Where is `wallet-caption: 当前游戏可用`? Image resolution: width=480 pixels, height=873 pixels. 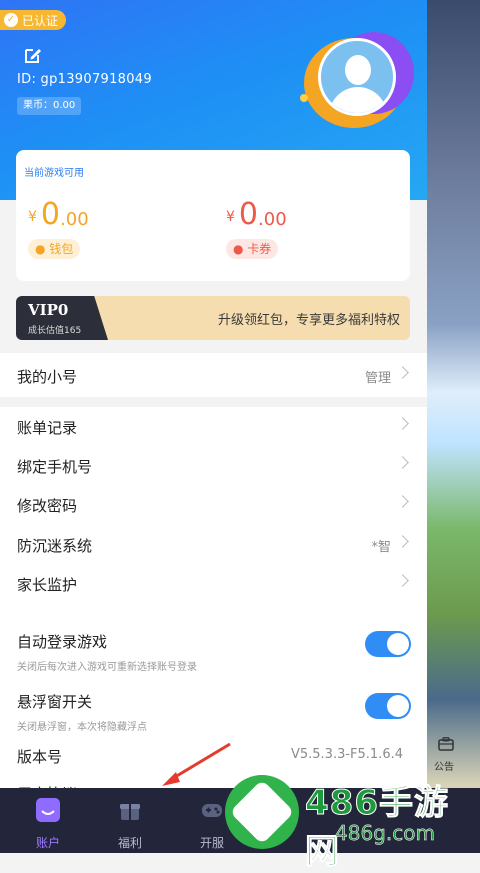
wallet-caption: 当前游戏可用 is located at coordinates (54, 173).